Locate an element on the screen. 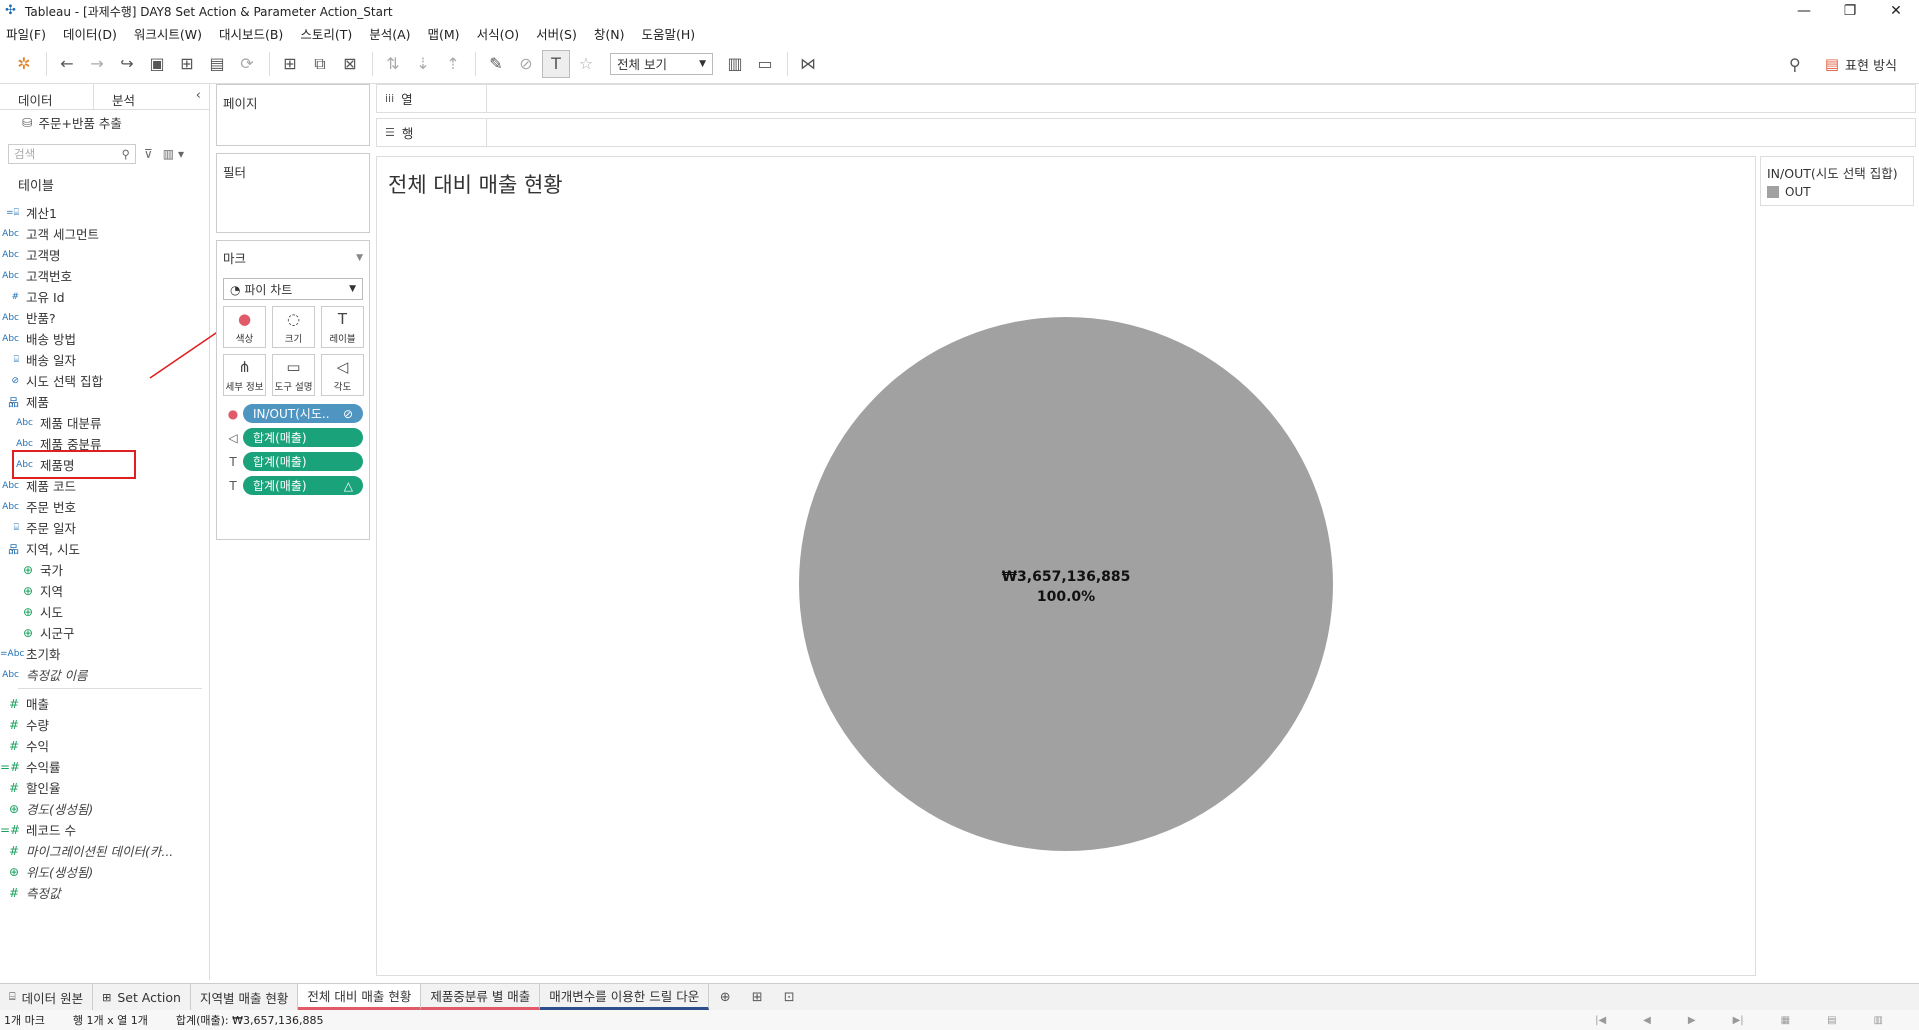  view-title: 전체 대비 매출 현황 is located at coordinates (475, 184).